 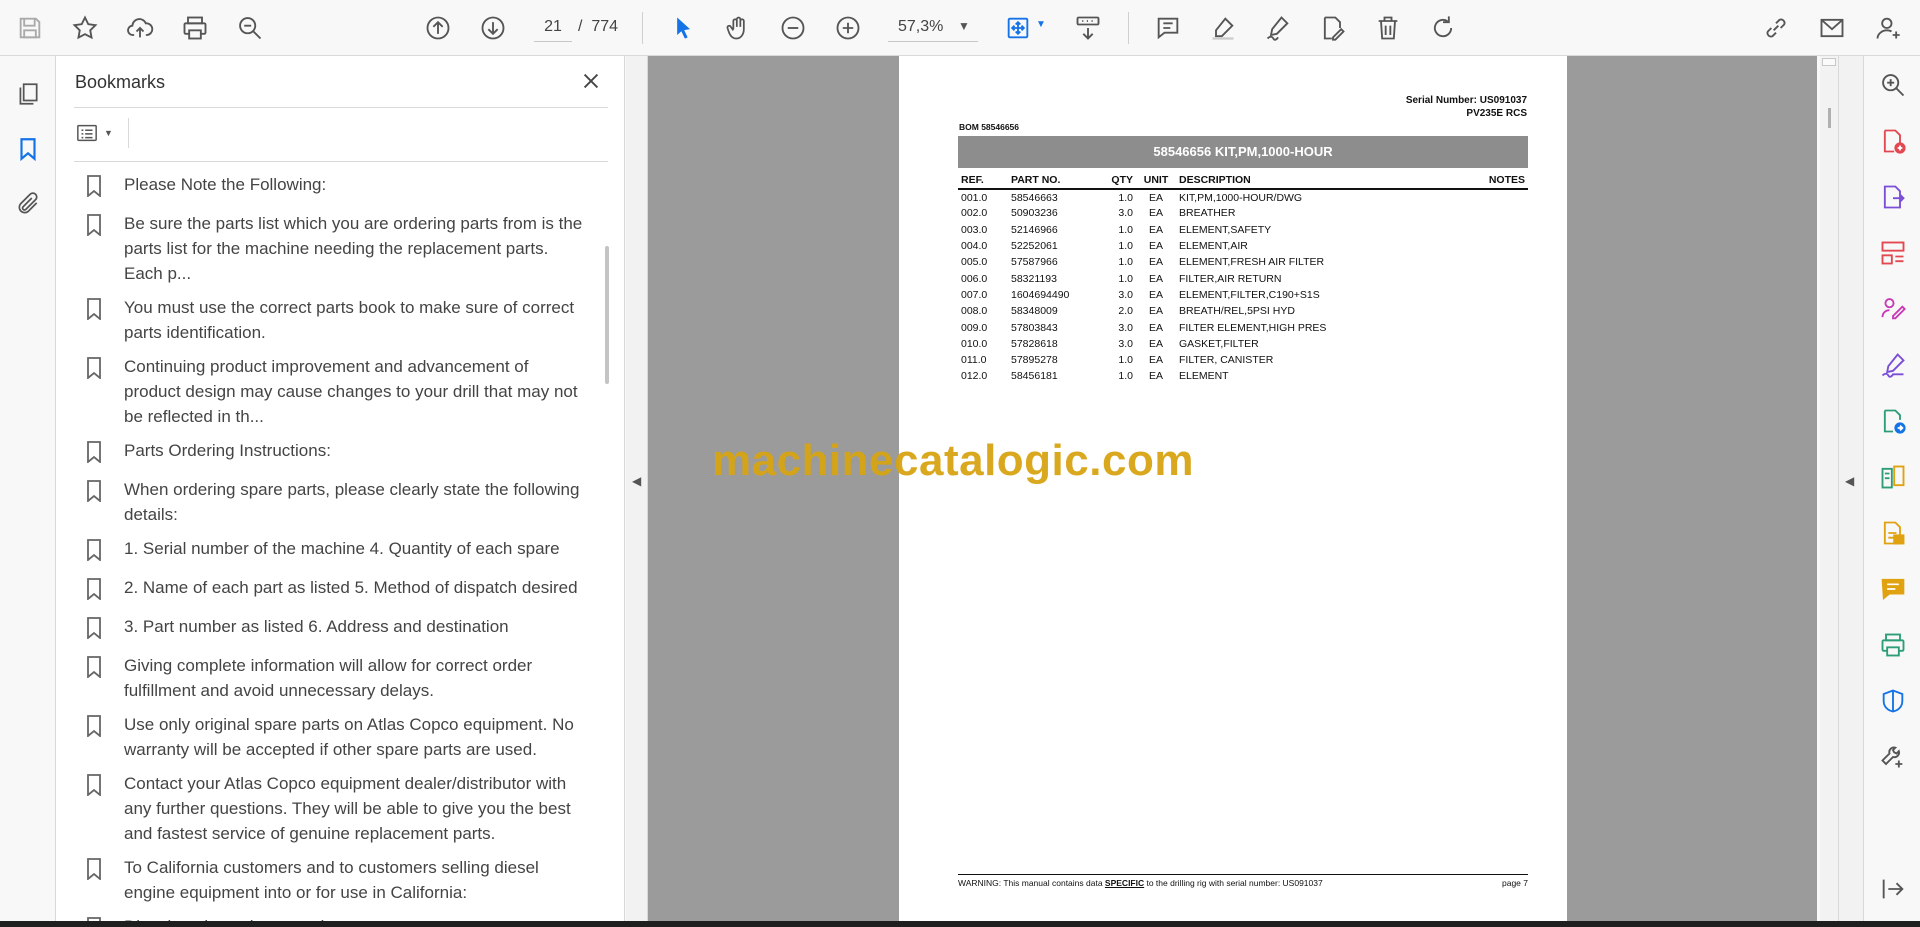 What do you see at coordinates (1219, 343) in the screenshot?
I see `description-cell: GASKET,FILTER` at bounding box center [1219, 343].